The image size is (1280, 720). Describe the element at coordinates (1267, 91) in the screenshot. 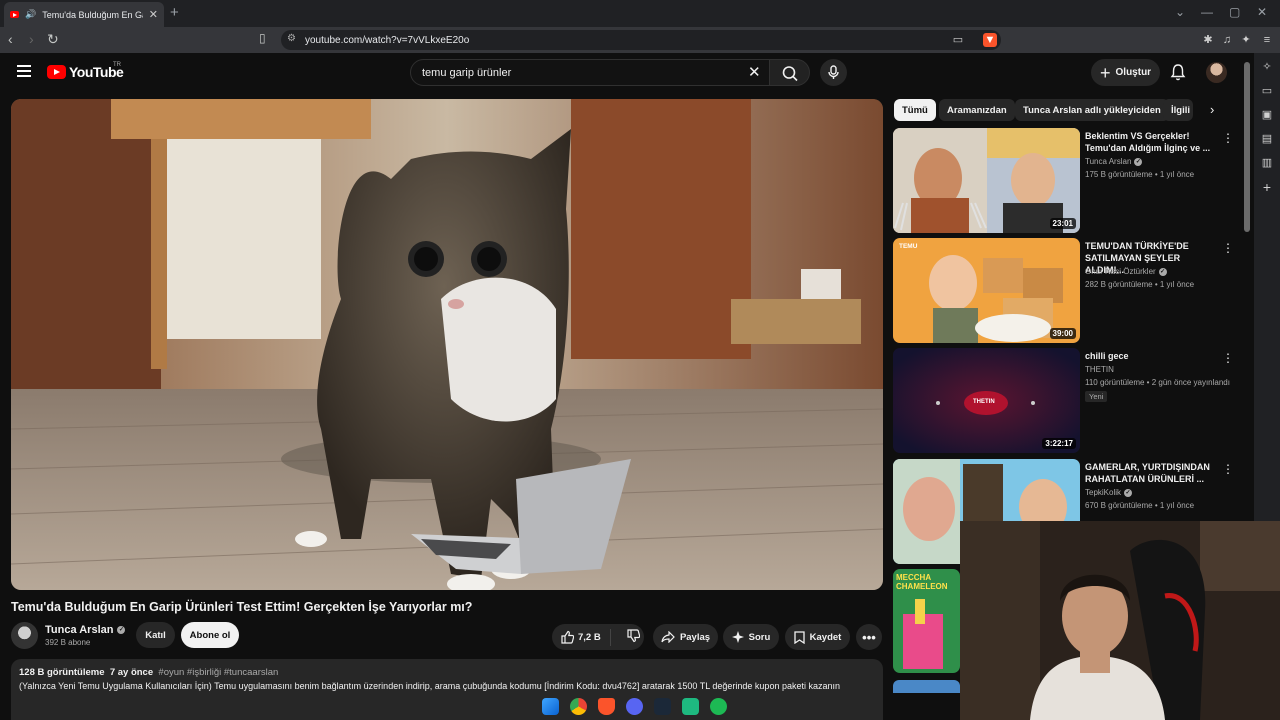

I see `sidebar-media-icon: ▭` at that location.